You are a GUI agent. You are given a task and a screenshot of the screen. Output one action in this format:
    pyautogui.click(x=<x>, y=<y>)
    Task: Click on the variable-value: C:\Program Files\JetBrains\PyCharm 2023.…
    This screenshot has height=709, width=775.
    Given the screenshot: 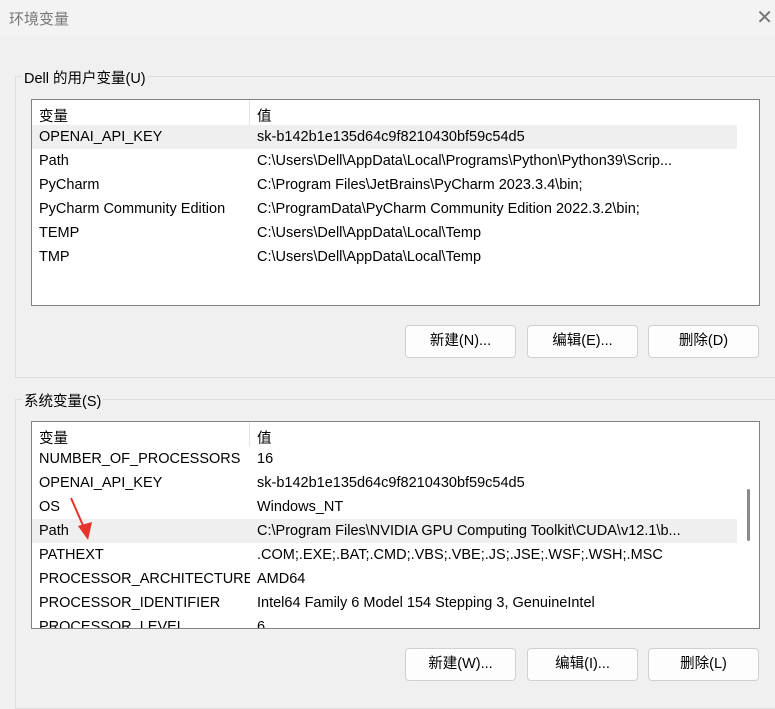 What is the action you would take?
    pyautogui.click(x=420, y=185)
    